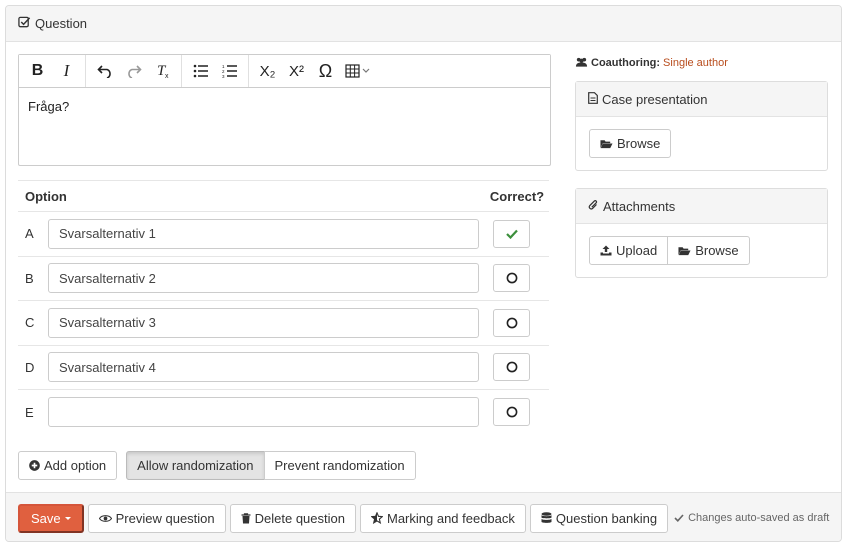 This screenshot has width=848, height=547. What do you see at coordinates (167, 76) in the screenshot?
I see `svg-text: x` at bounding box center [167, 76].